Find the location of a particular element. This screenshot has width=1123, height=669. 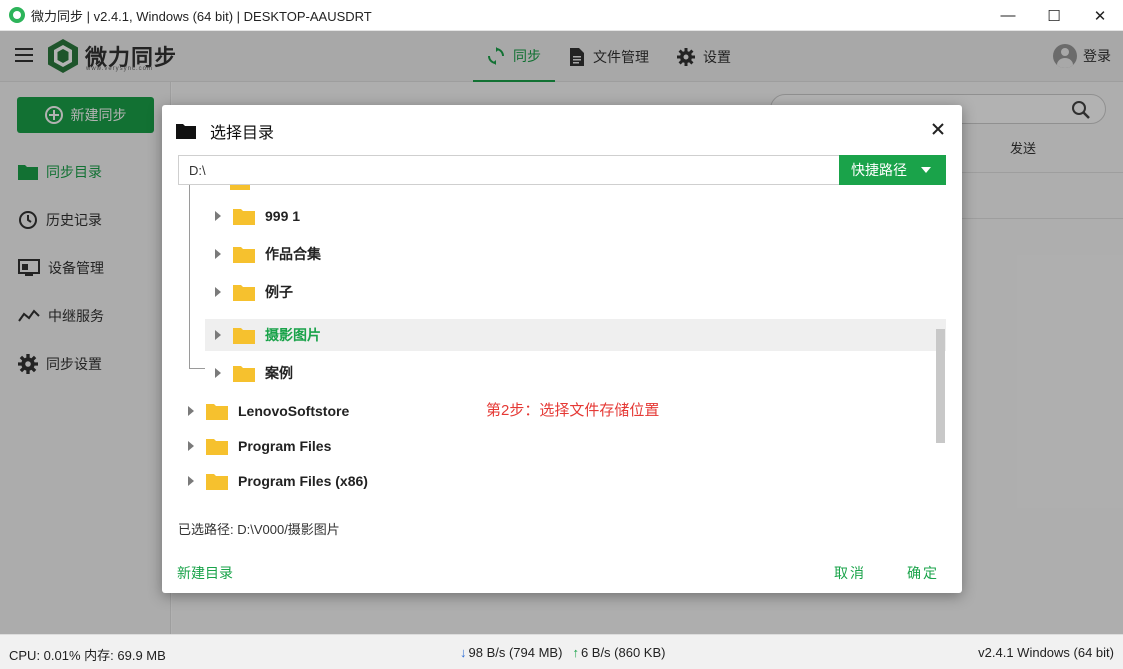

tree-item: 例子 is located at coordinates (254, 292).